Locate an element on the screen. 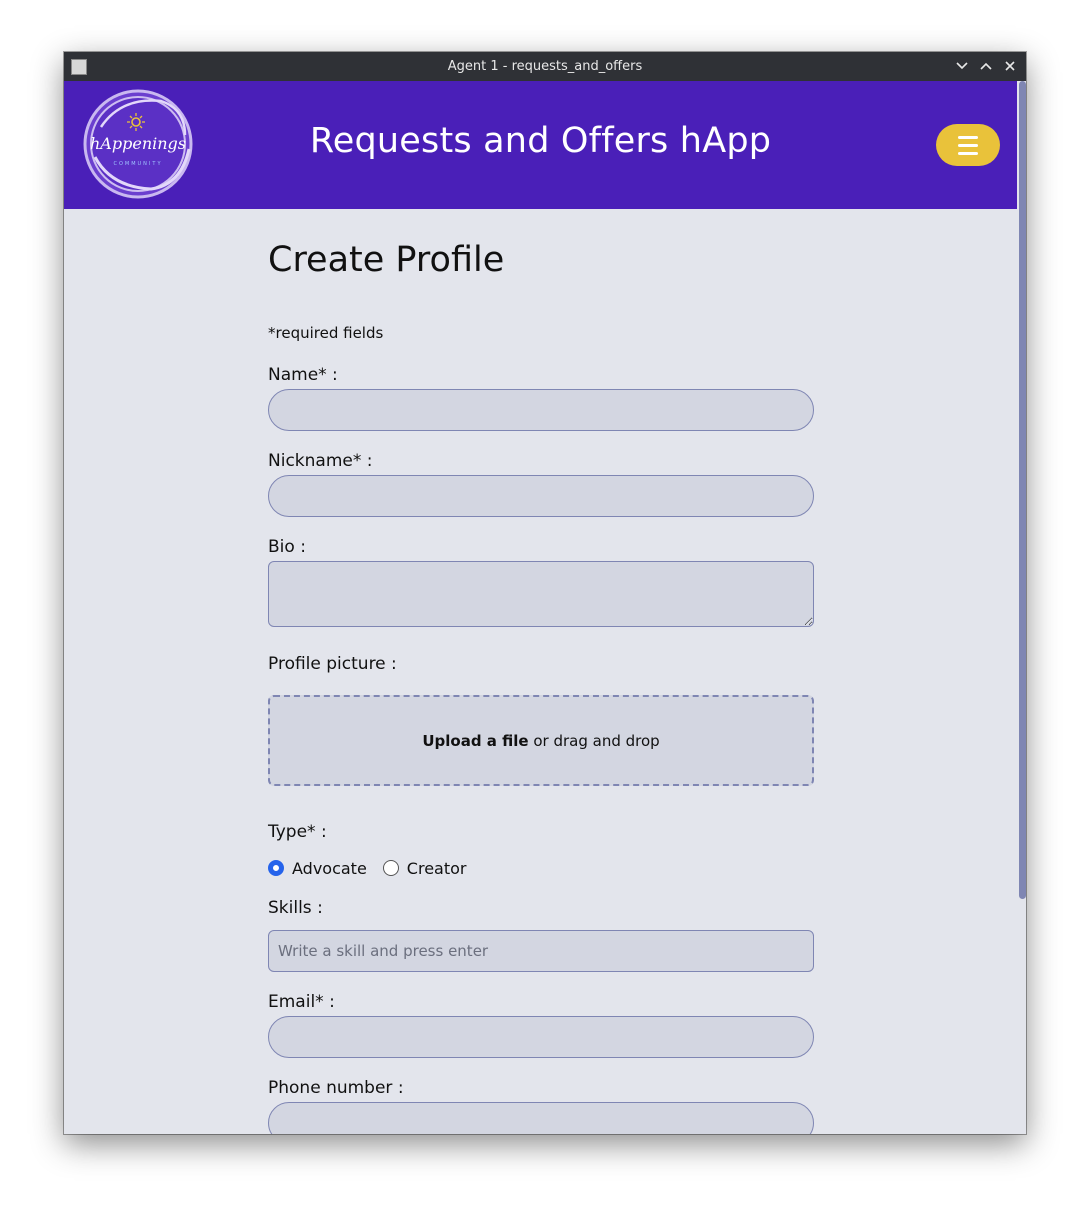 This screenshot has width=1090, height=1210. type-radio-group: Advocate Creator is located at coordinates (375, 868).